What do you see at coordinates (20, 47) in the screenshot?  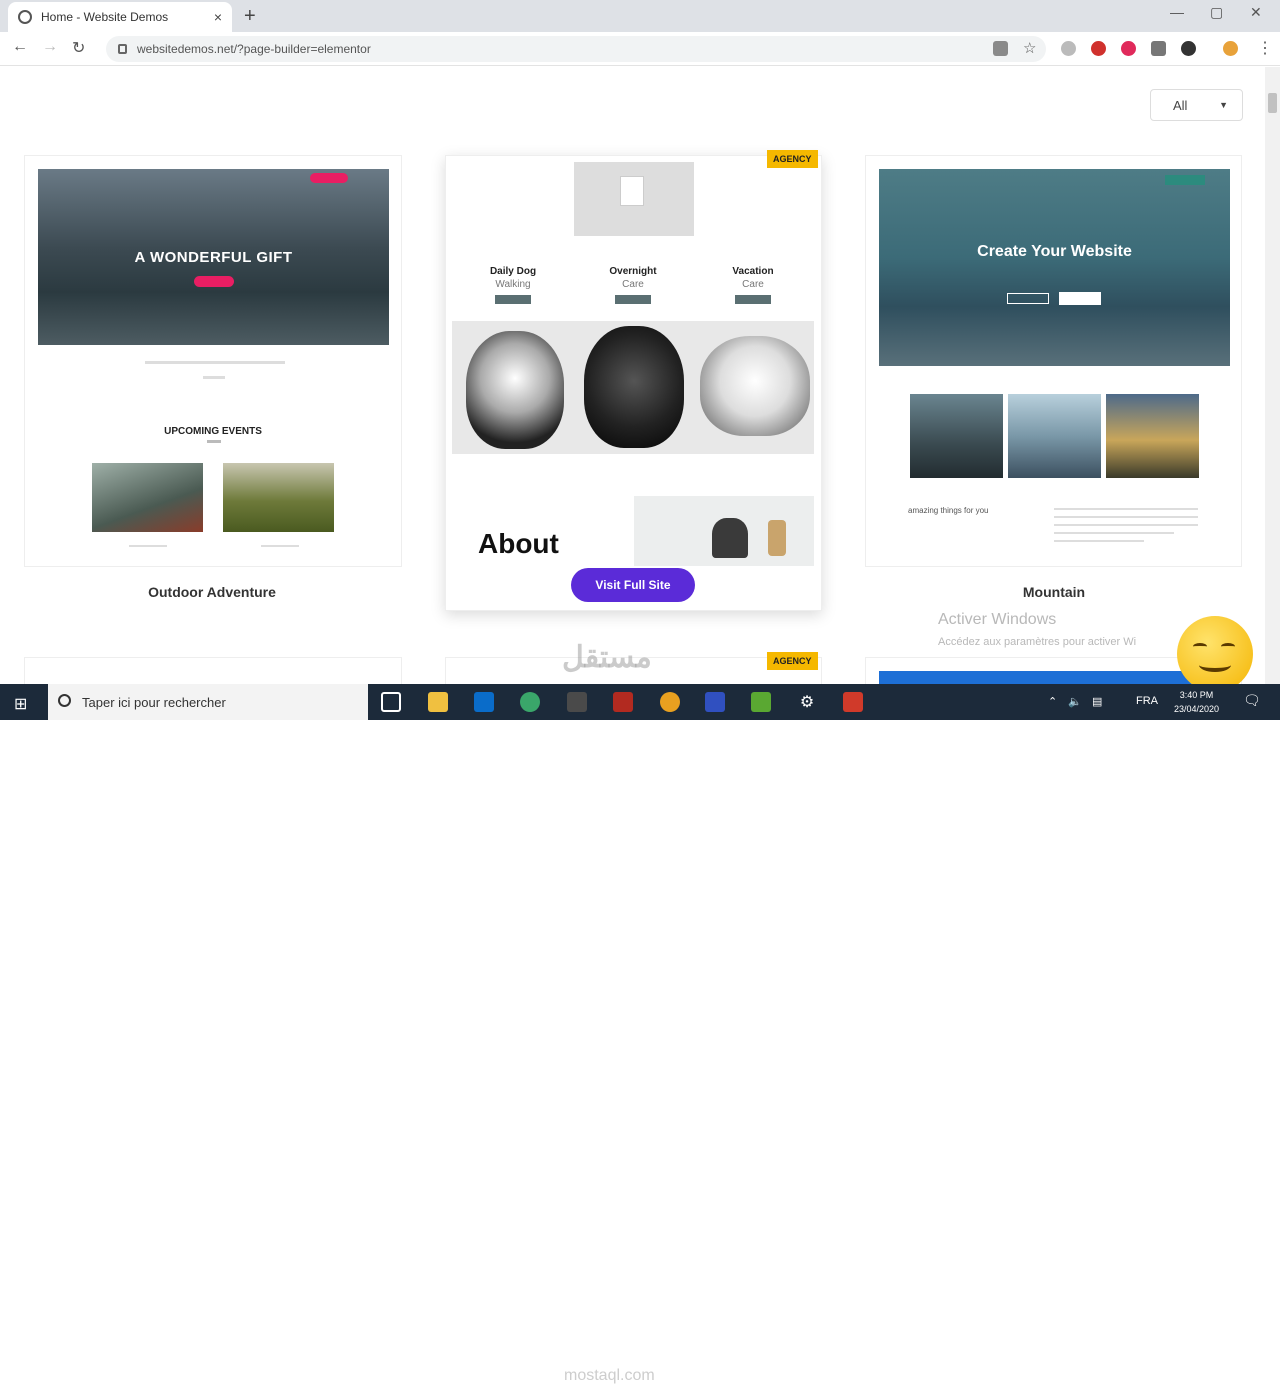 I see `back-arrow-icon: ←` at bounding box center [20, 47].